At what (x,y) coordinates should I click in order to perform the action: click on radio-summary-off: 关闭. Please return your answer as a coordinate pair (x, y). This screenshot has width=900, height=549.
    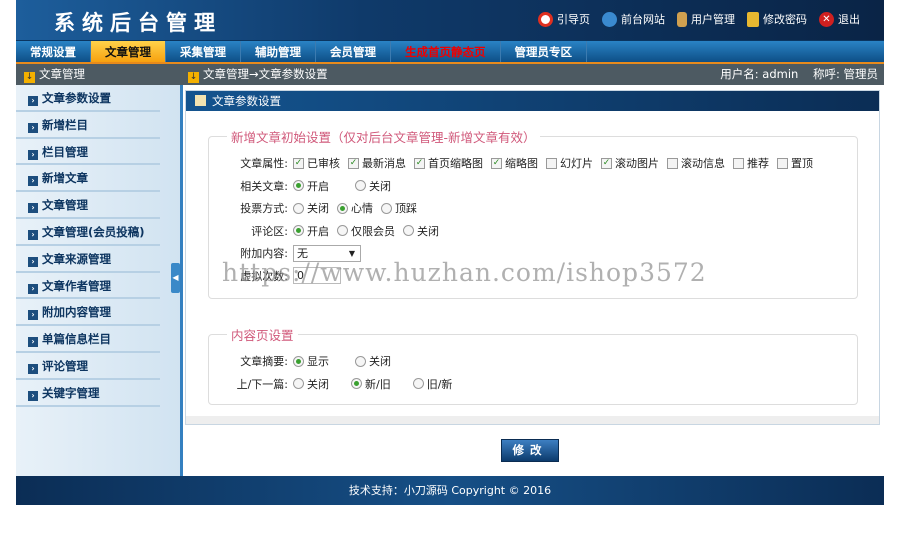
    Looking at the image, I should click on (373, 361).